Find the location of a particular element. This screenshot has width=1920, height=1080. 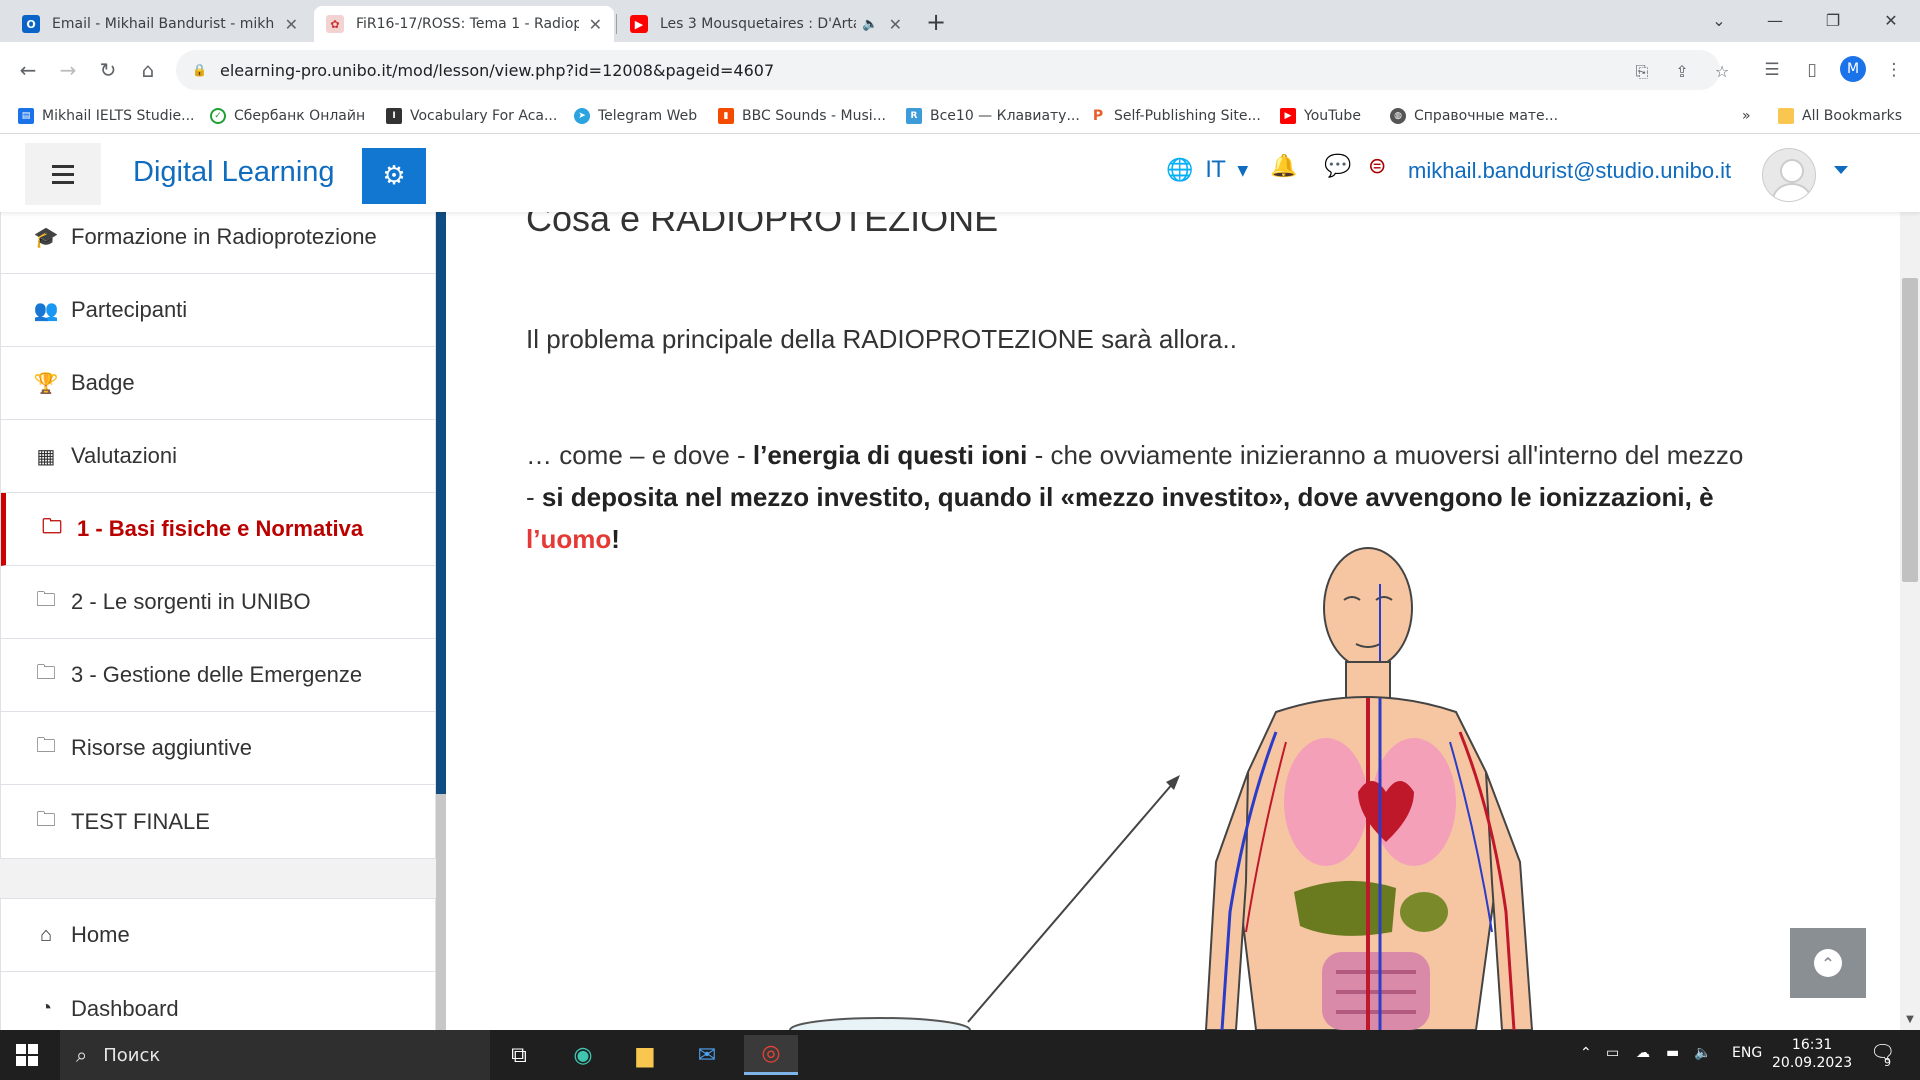

tab-email: O Email - Mikhail Bandurist - mikha ✕ is located at coordinates (160, 24).